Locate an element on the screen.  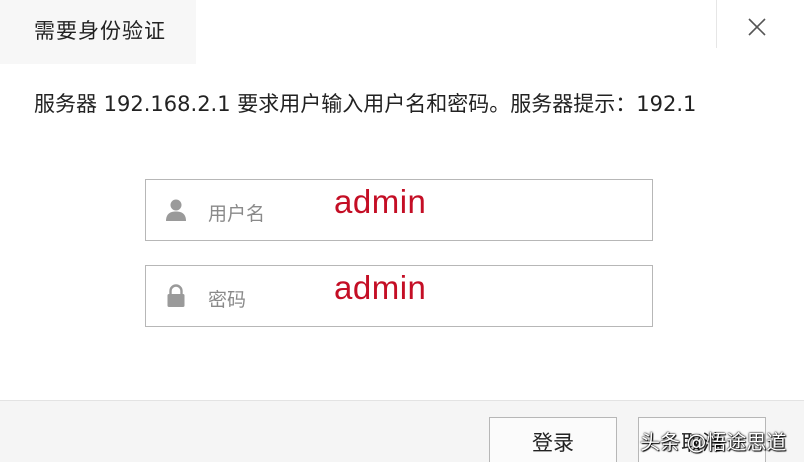
close-icon is located at coordinates (757, 27).